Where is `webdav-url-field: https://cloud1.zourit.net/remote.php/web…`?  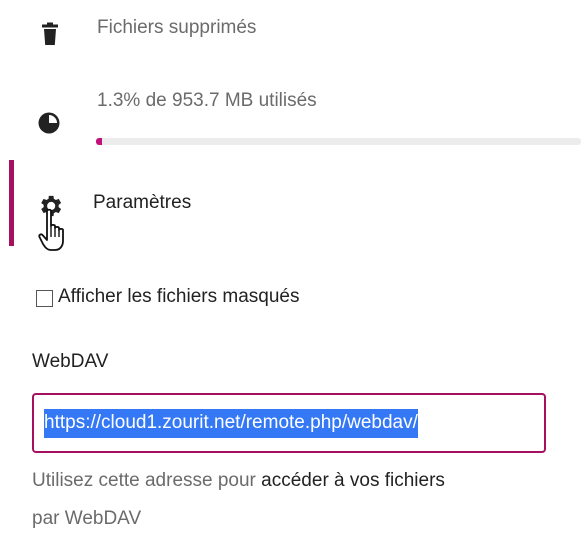 webdav-url-field: https://cloud1.zourit.net/remote.php/web… is located at coordinates (289, 423).